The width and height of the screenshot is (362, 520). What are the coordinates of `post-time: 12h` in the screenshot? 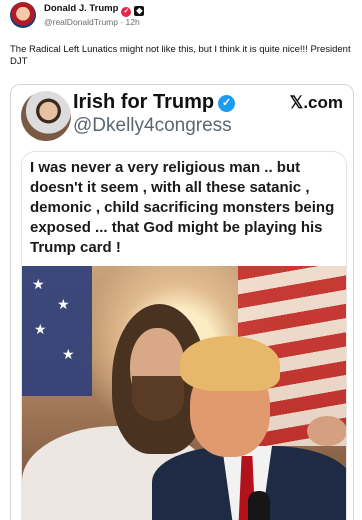 It's located at (132, 22).